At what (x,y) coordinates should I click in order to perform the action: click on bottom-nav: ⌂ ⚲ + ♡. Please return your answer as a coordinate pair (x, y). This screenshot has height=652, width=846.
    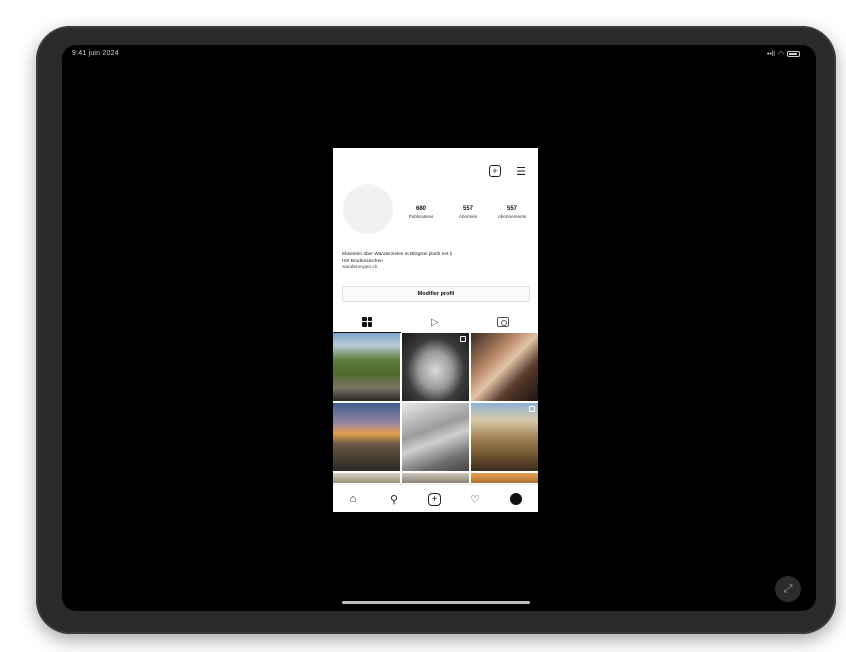
    Looking at the image, I should click on (435, 498).